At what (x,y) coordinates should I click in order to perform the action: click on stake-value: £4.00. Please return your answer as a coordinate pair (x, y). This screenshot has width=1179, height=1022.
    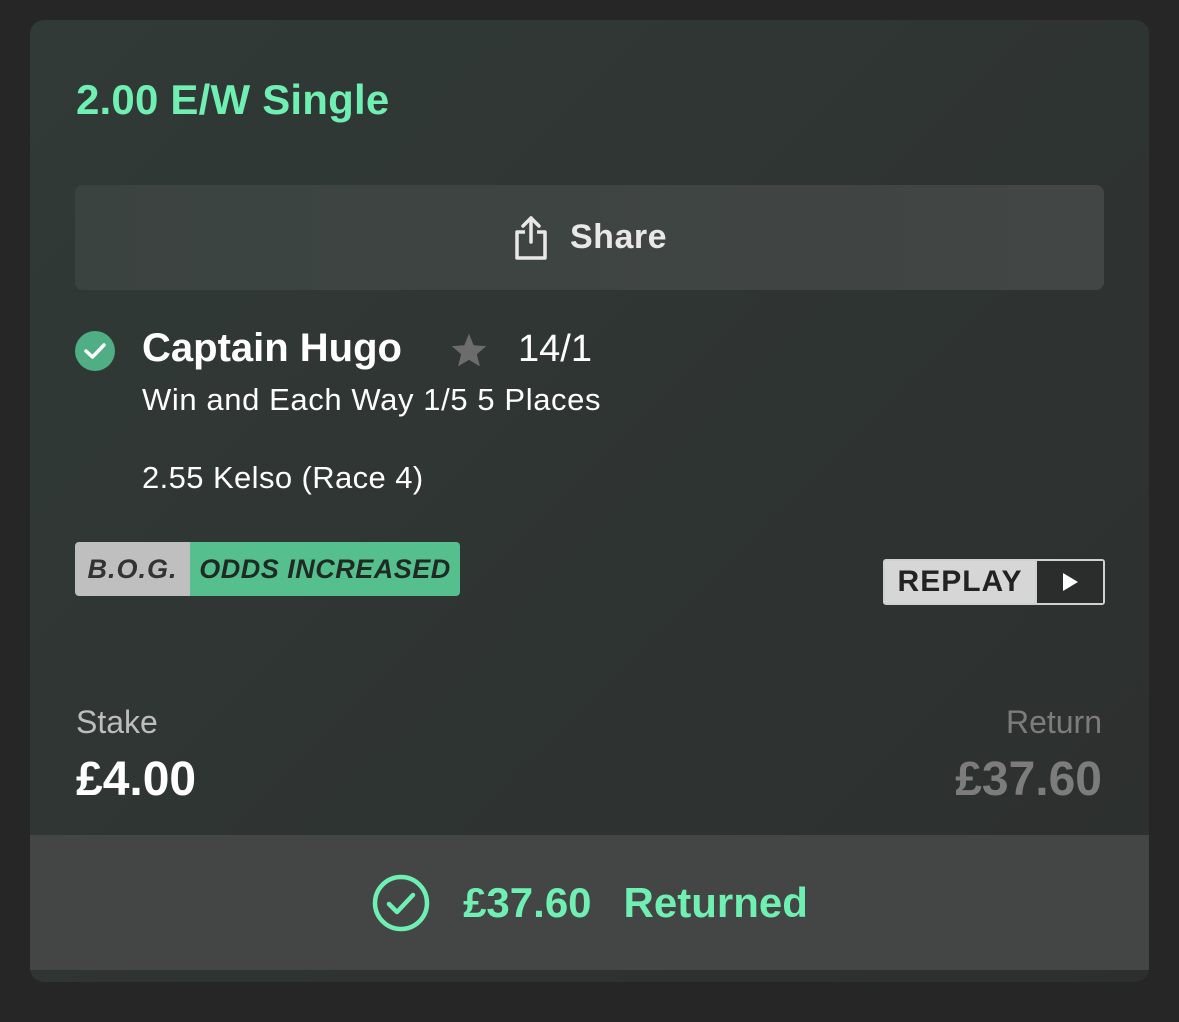
    Looking at the image, I should click on (136, 779).